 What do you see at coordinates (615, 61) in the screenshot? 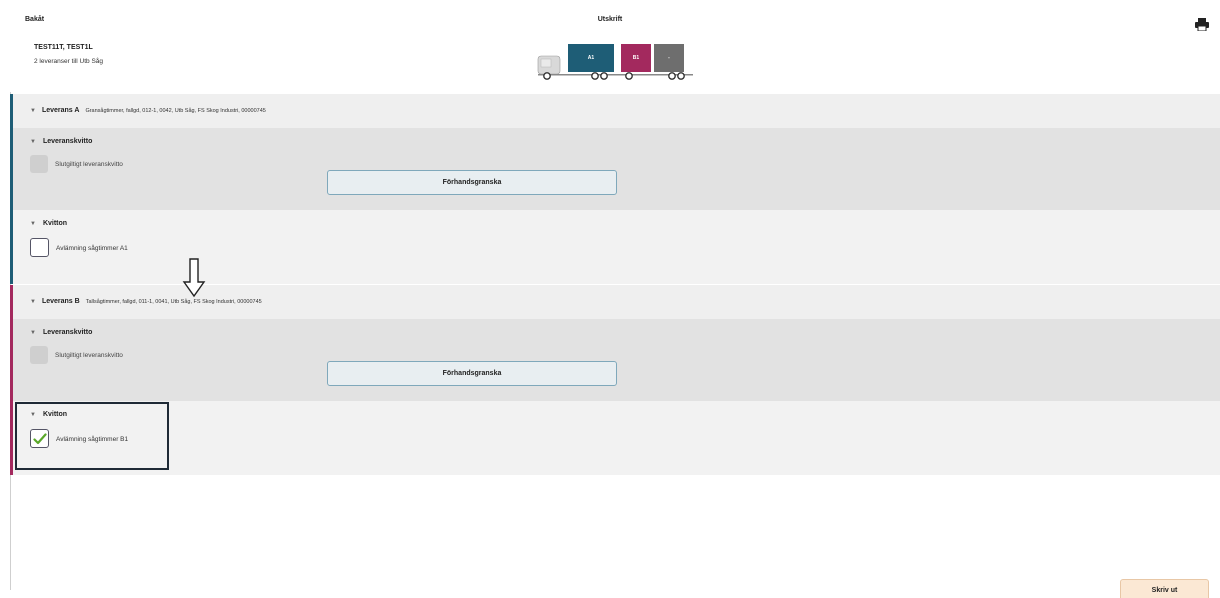
I see `truck-illustration: A1 B1 -` at bounding box center [615, 61].